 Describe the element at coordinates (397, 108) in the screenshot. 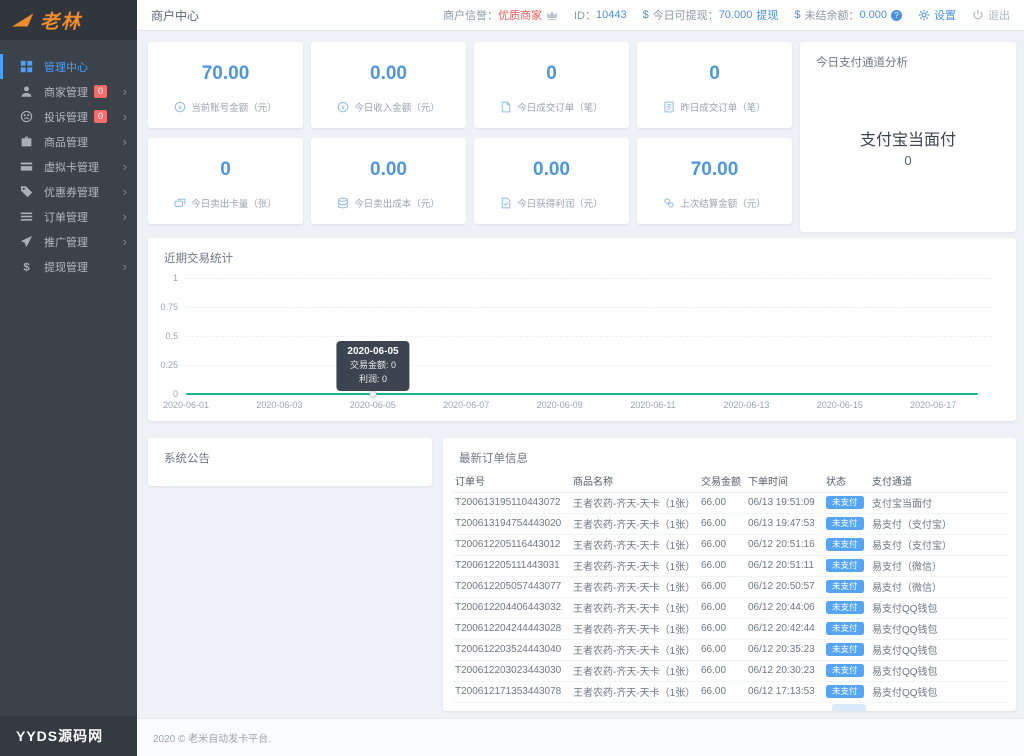

I see `stat-label: 今日收入金额（元）` at that location.